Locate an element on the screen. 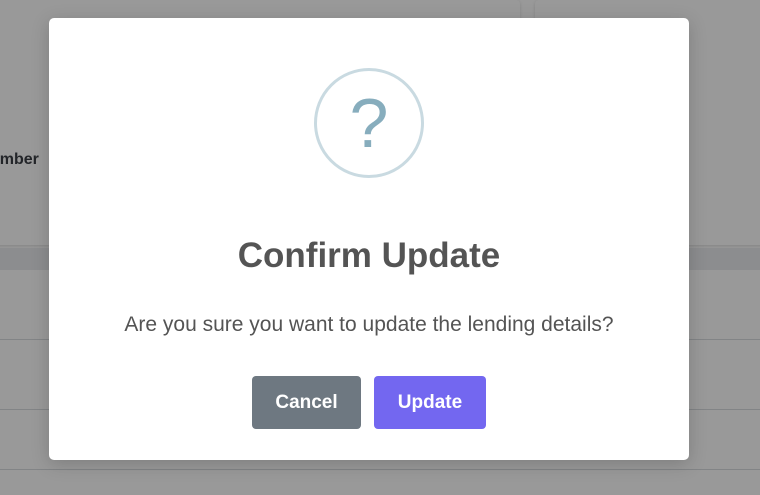 Image resolution: width=760 pixels, height=495 pixels. dialog-title: Confirm Update is located at coordinates (369, 255).